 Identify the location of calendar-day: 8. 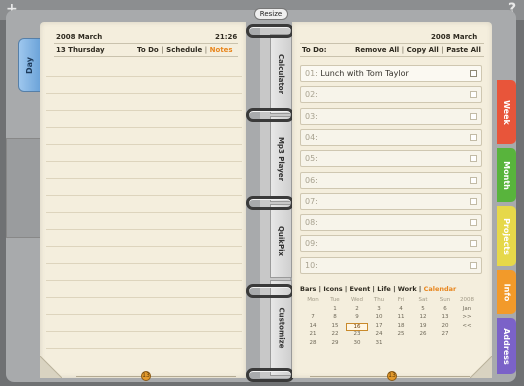
(335, 318).